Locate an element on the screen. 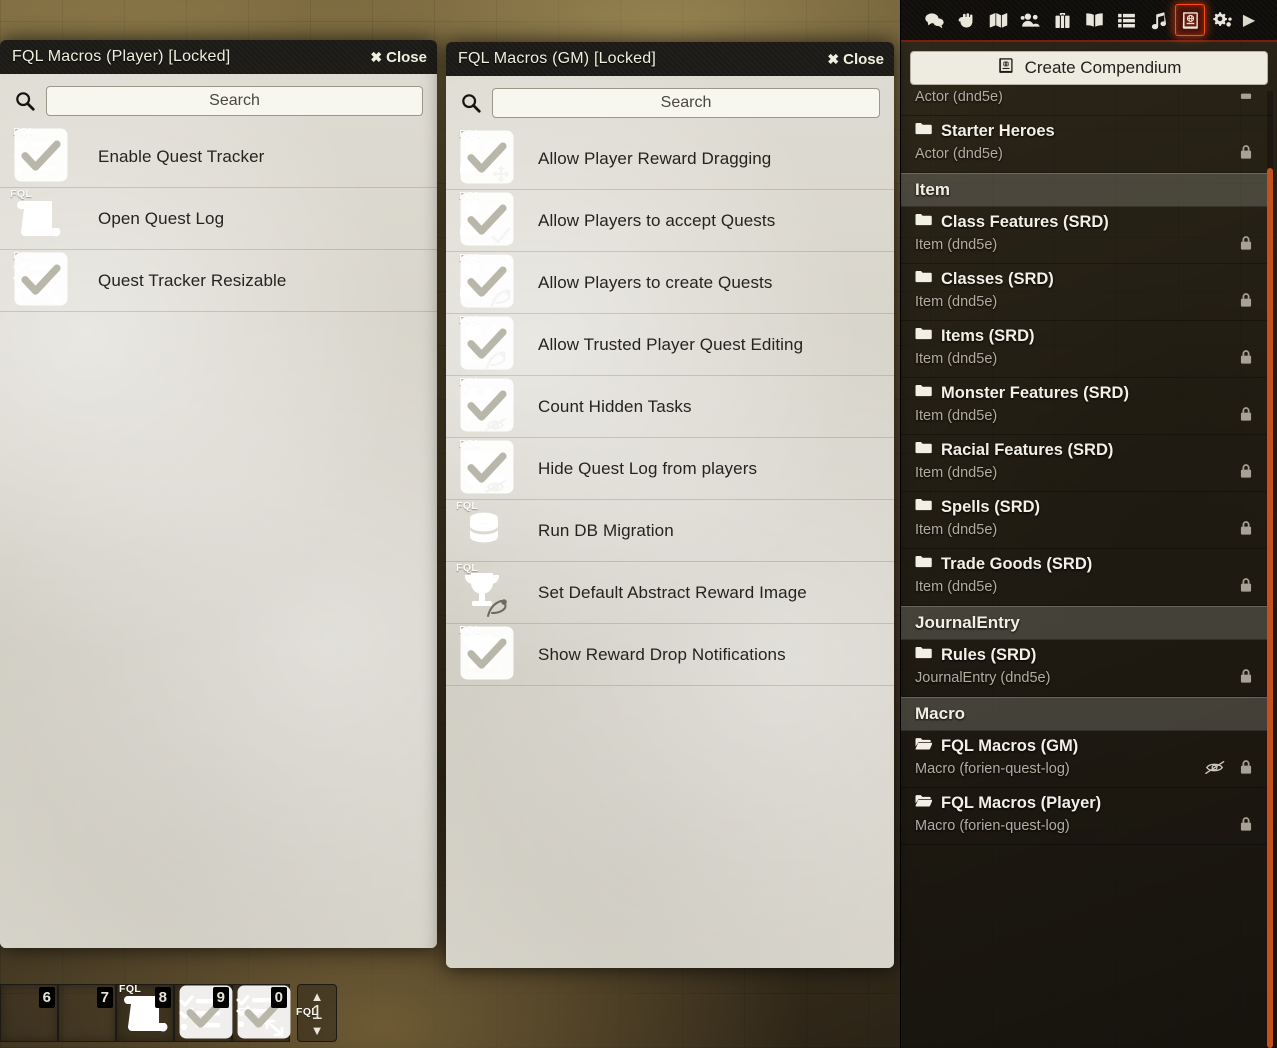 The height and width of the screenshot is (1048, 1277). sidebar-scrollbar is located at coordinates (1270, 569).